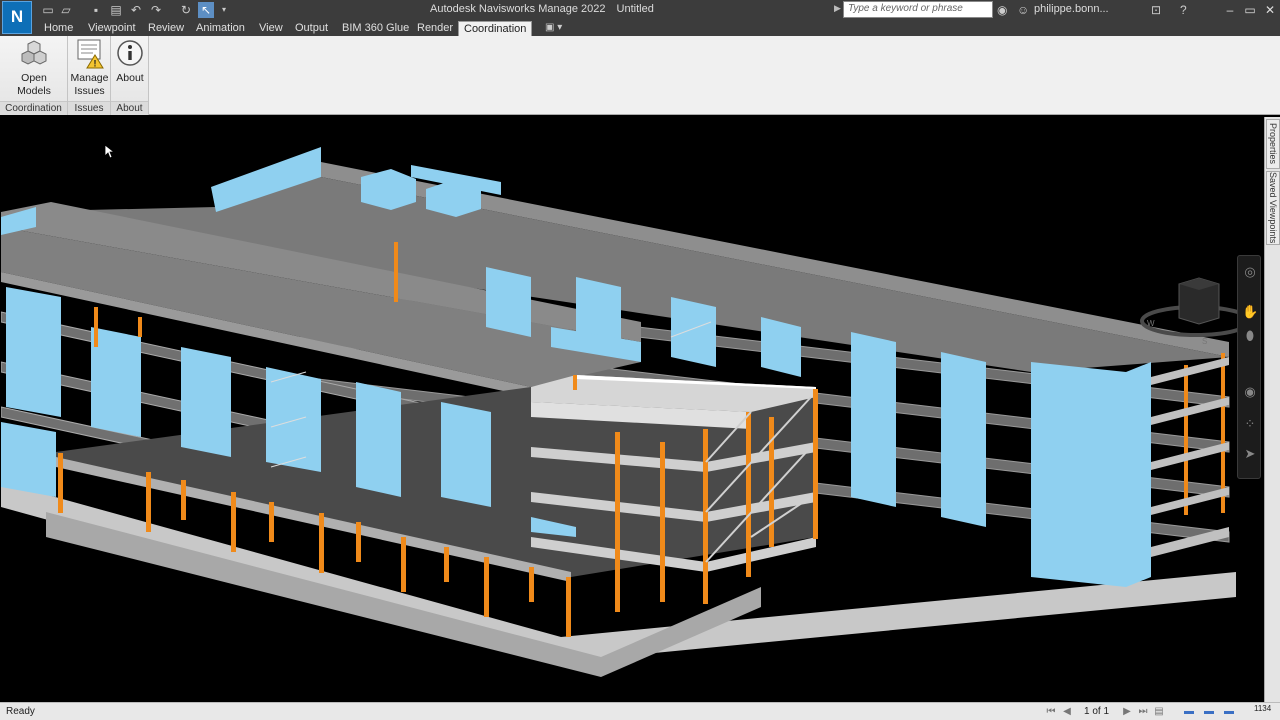  What do you see at coordinates (714, 75) in the screenshot?
I see `ribbon-empty-area` at bounding box center [714, 75].